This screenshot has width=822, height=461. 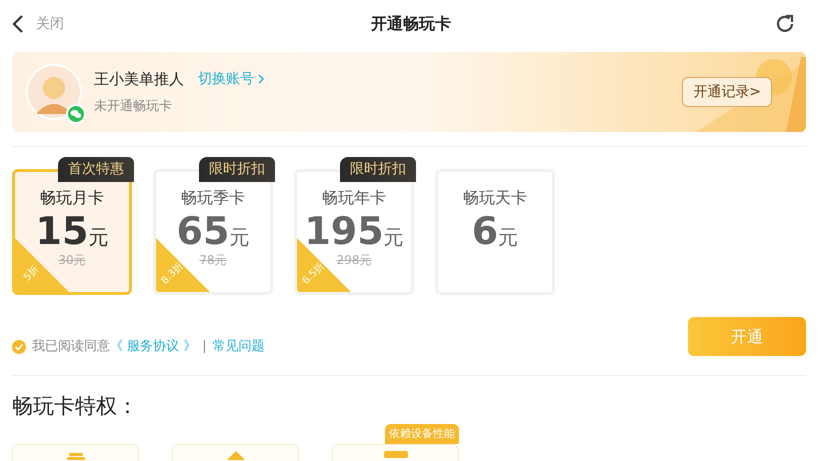 I want to click on plan-card: 畅玩天卡 6元, so click(x=495, y=232).